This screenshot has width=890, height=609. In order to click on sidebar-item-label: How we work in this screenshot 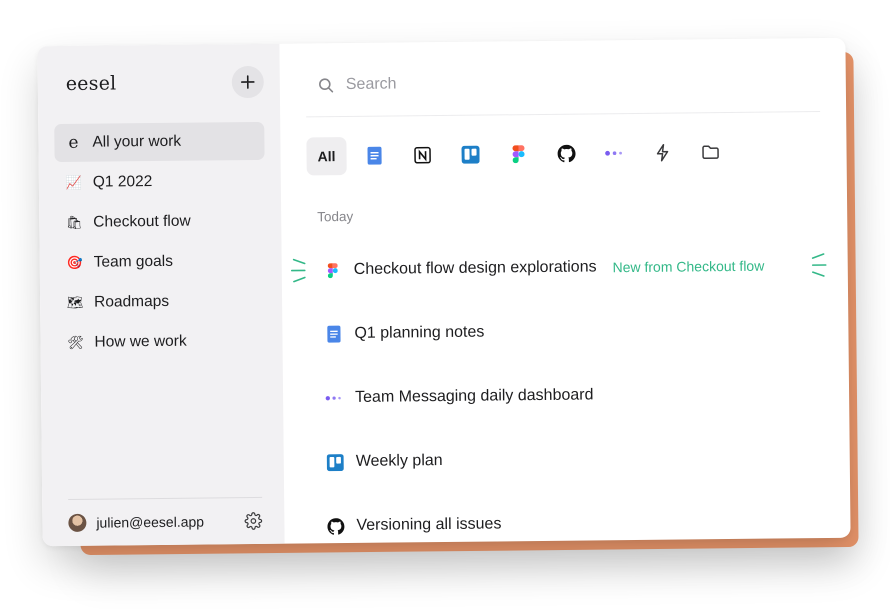, I will do `click(140, 341)`.